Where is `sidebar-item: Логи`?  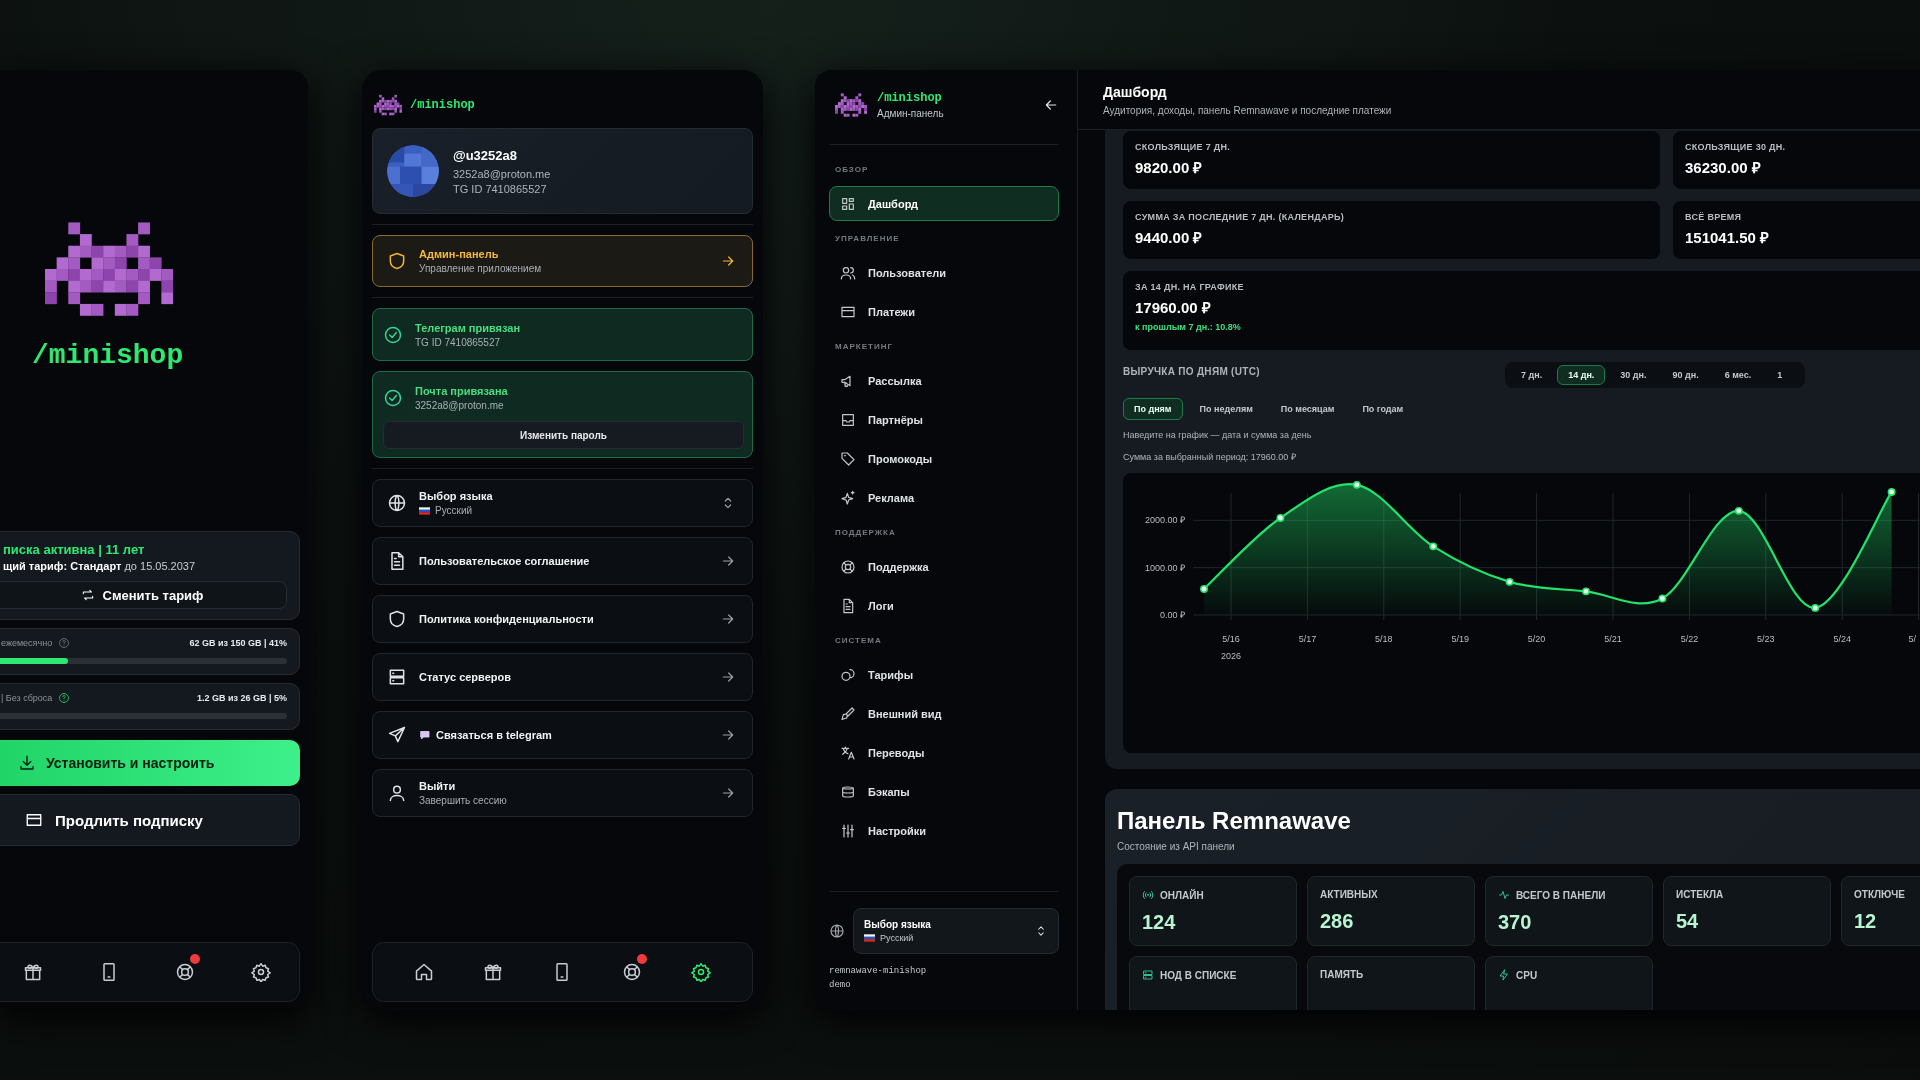 sidebar-item: Логи is located at coordinates (944, 605).